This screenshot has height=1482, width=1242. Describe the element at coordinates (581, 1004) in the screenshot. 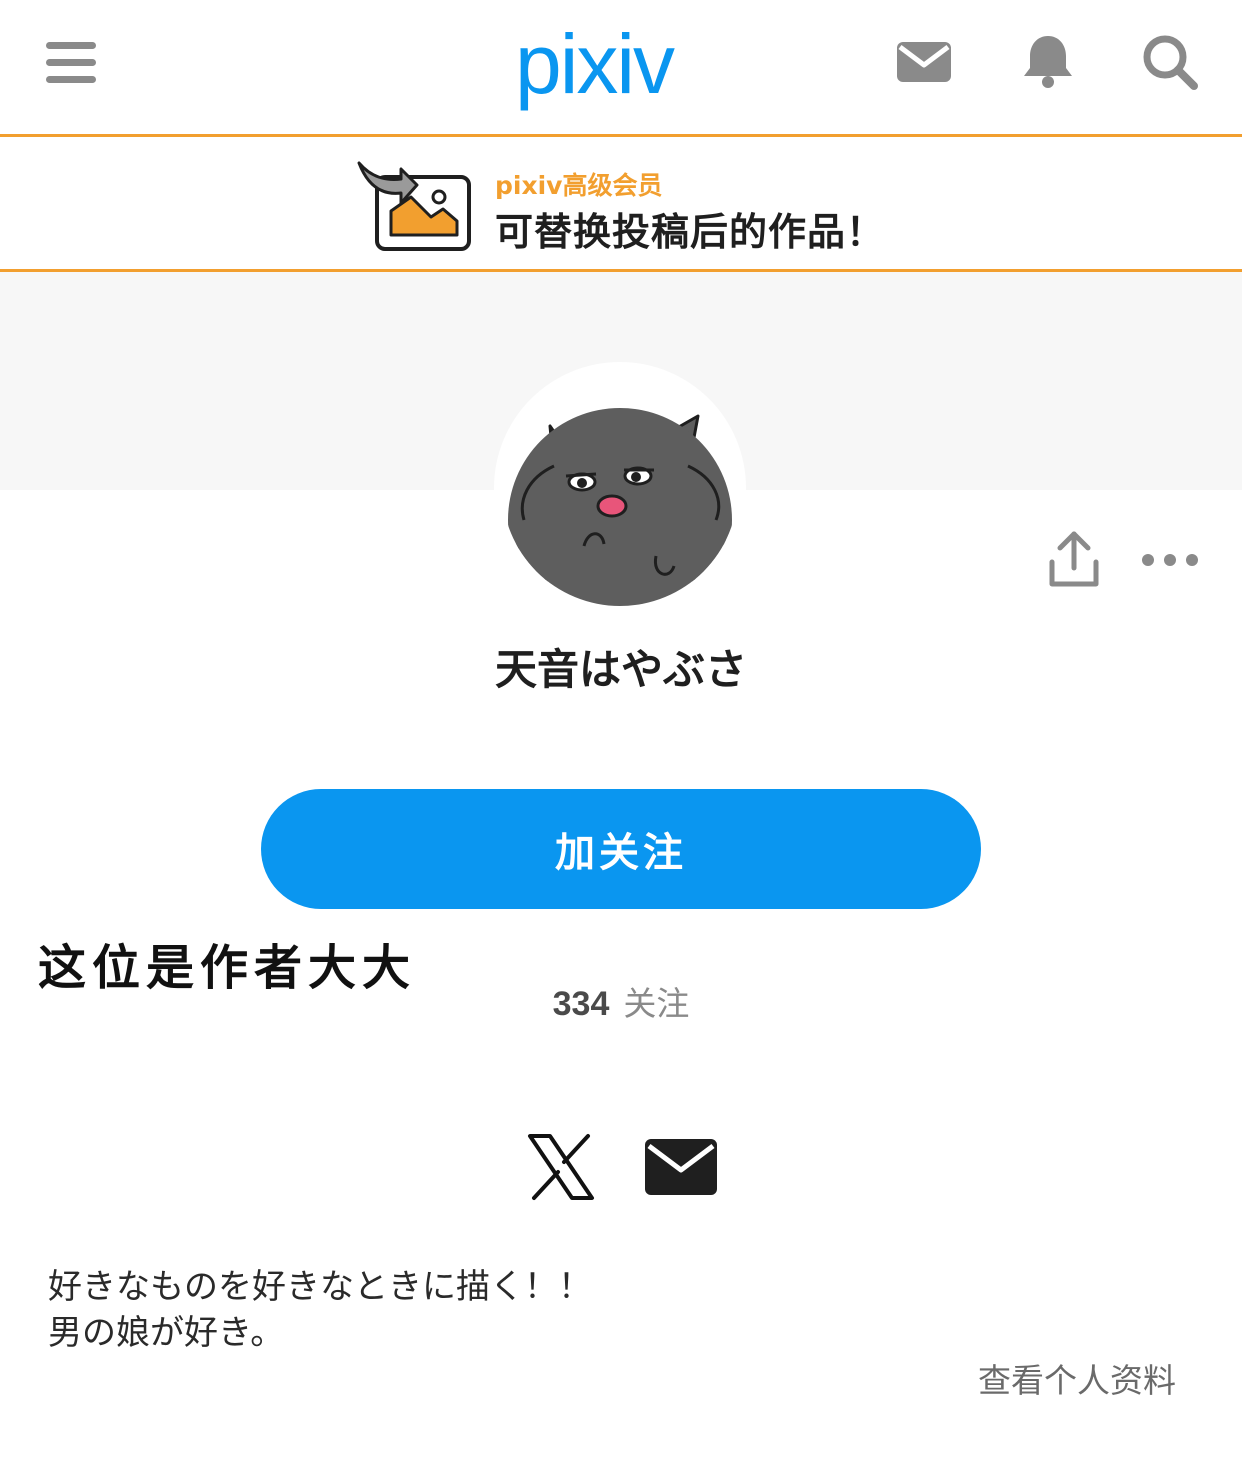

I see `following-count: 334` at that location.